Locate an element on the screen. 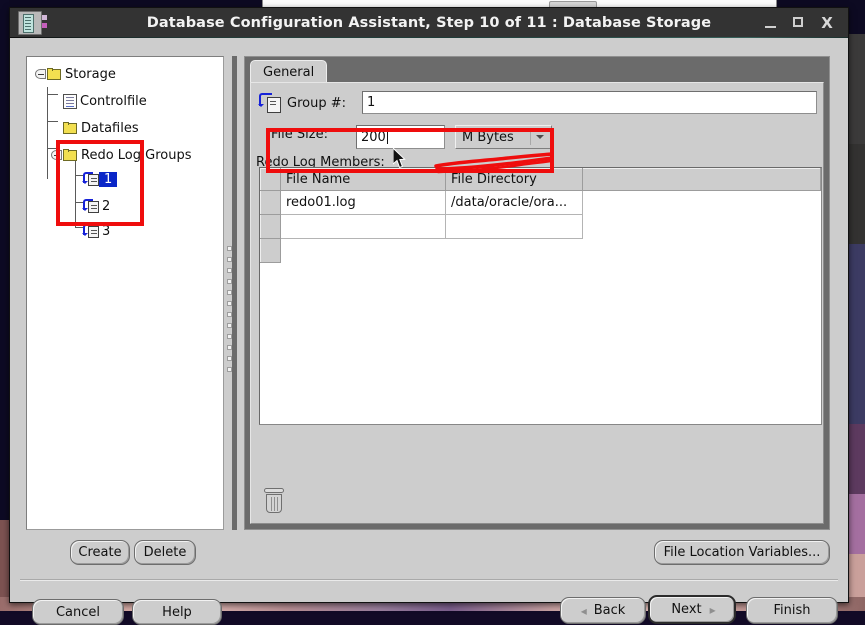  cell-file-name is located at coordinates (363, 226).